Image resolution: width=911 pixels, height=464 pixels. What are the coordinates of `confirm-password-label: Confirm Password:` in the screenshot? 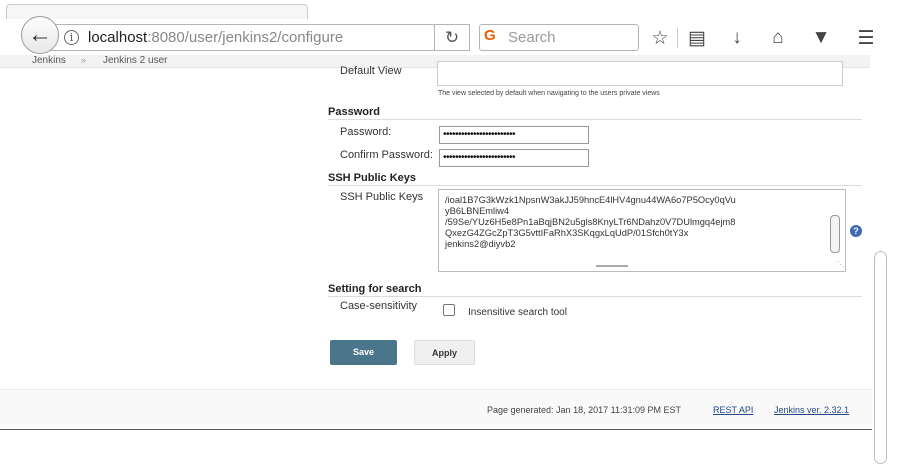 It's located at (386, 155).